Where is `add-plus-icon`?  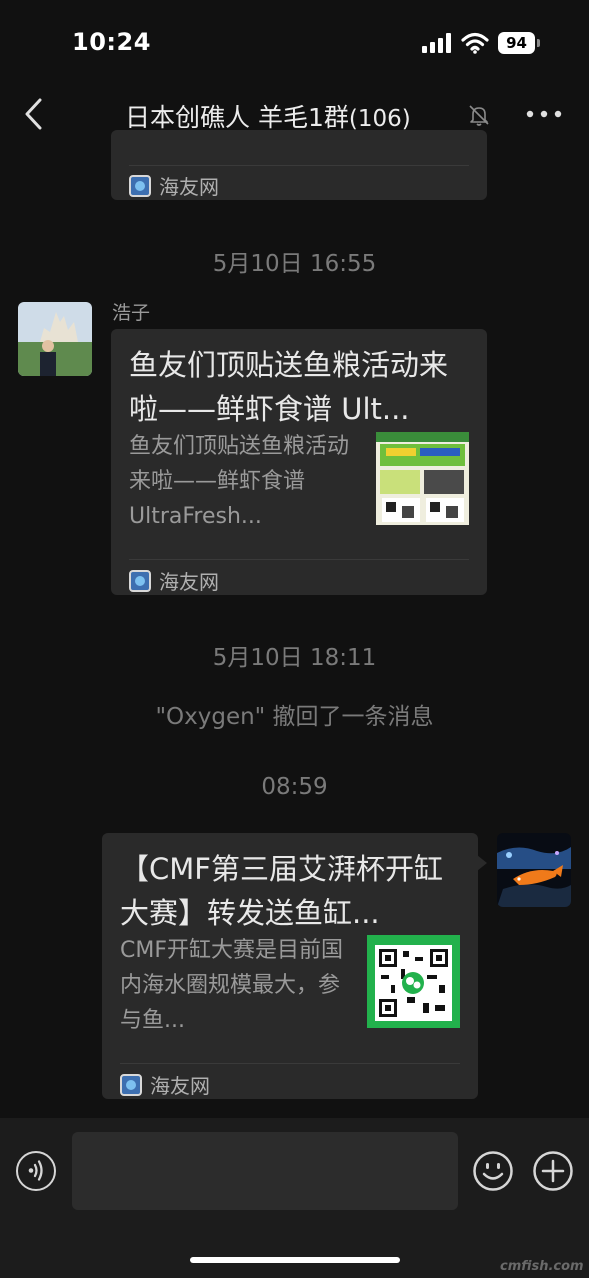 add-plus-icon is located at coordinates (553, 1171).